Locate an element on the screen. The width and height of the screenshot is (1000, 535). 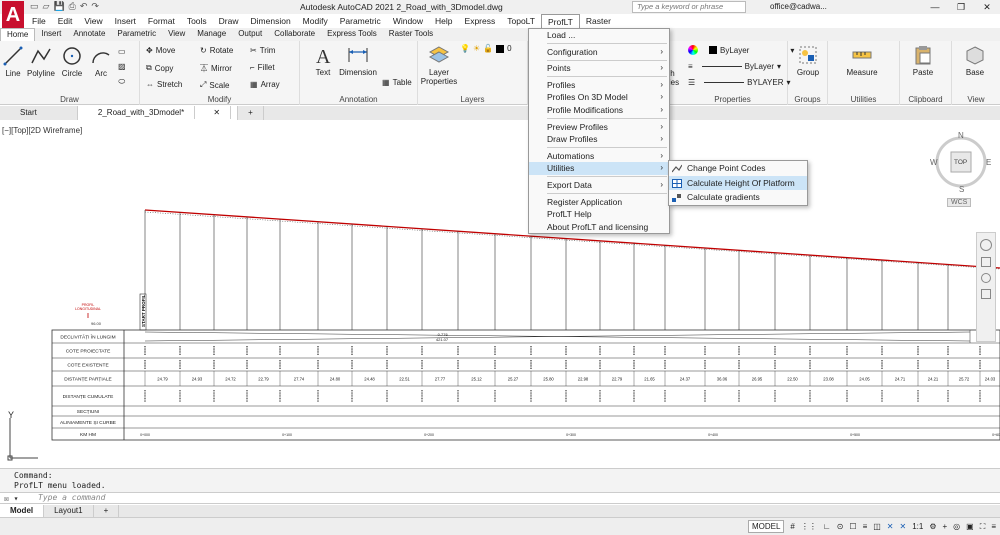
snap-icon: ⋮⋮ is located at coordinates (809, 526).